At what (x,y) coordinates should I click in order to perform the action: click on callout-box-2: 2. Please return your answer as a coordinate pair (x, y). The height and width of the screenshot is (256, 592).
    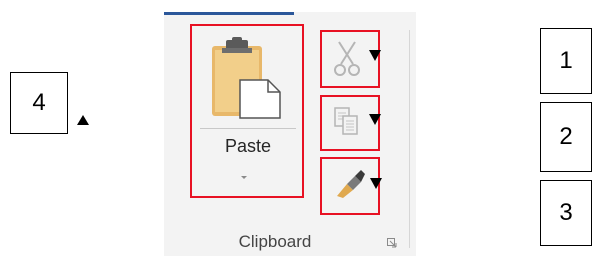
    Looking at the image, I should click on (566, 137).